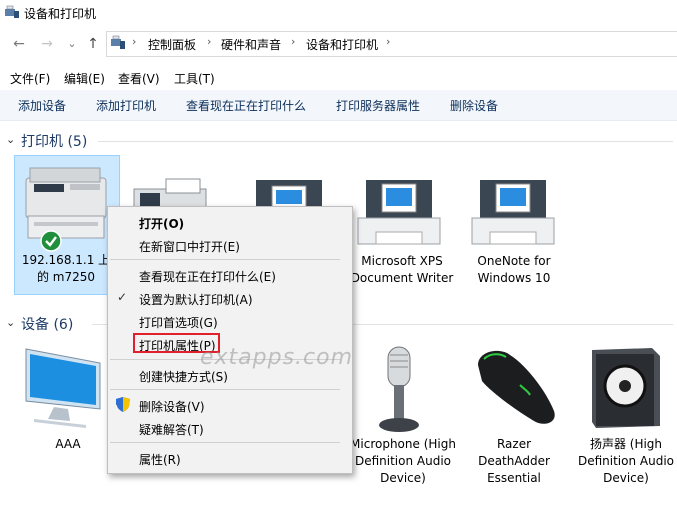 The image size is (677, 515). I want to click on devices-printers-icon, so click(12, 11).